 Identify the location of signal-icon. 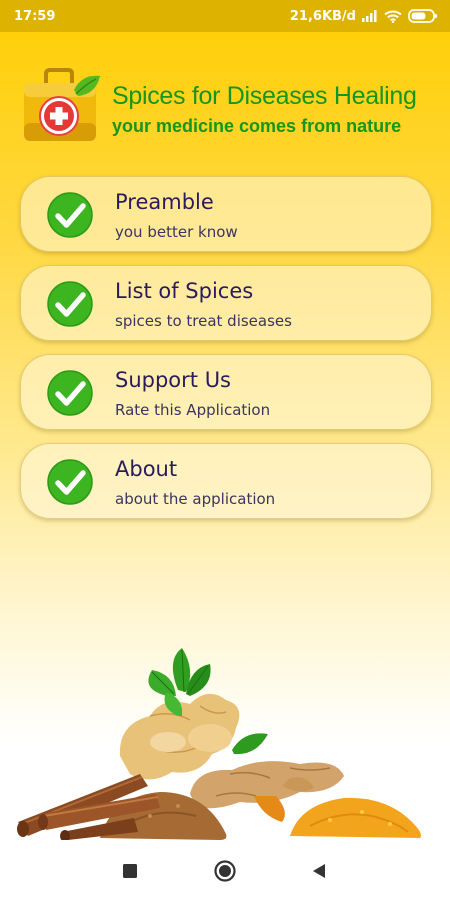
(369, 16).